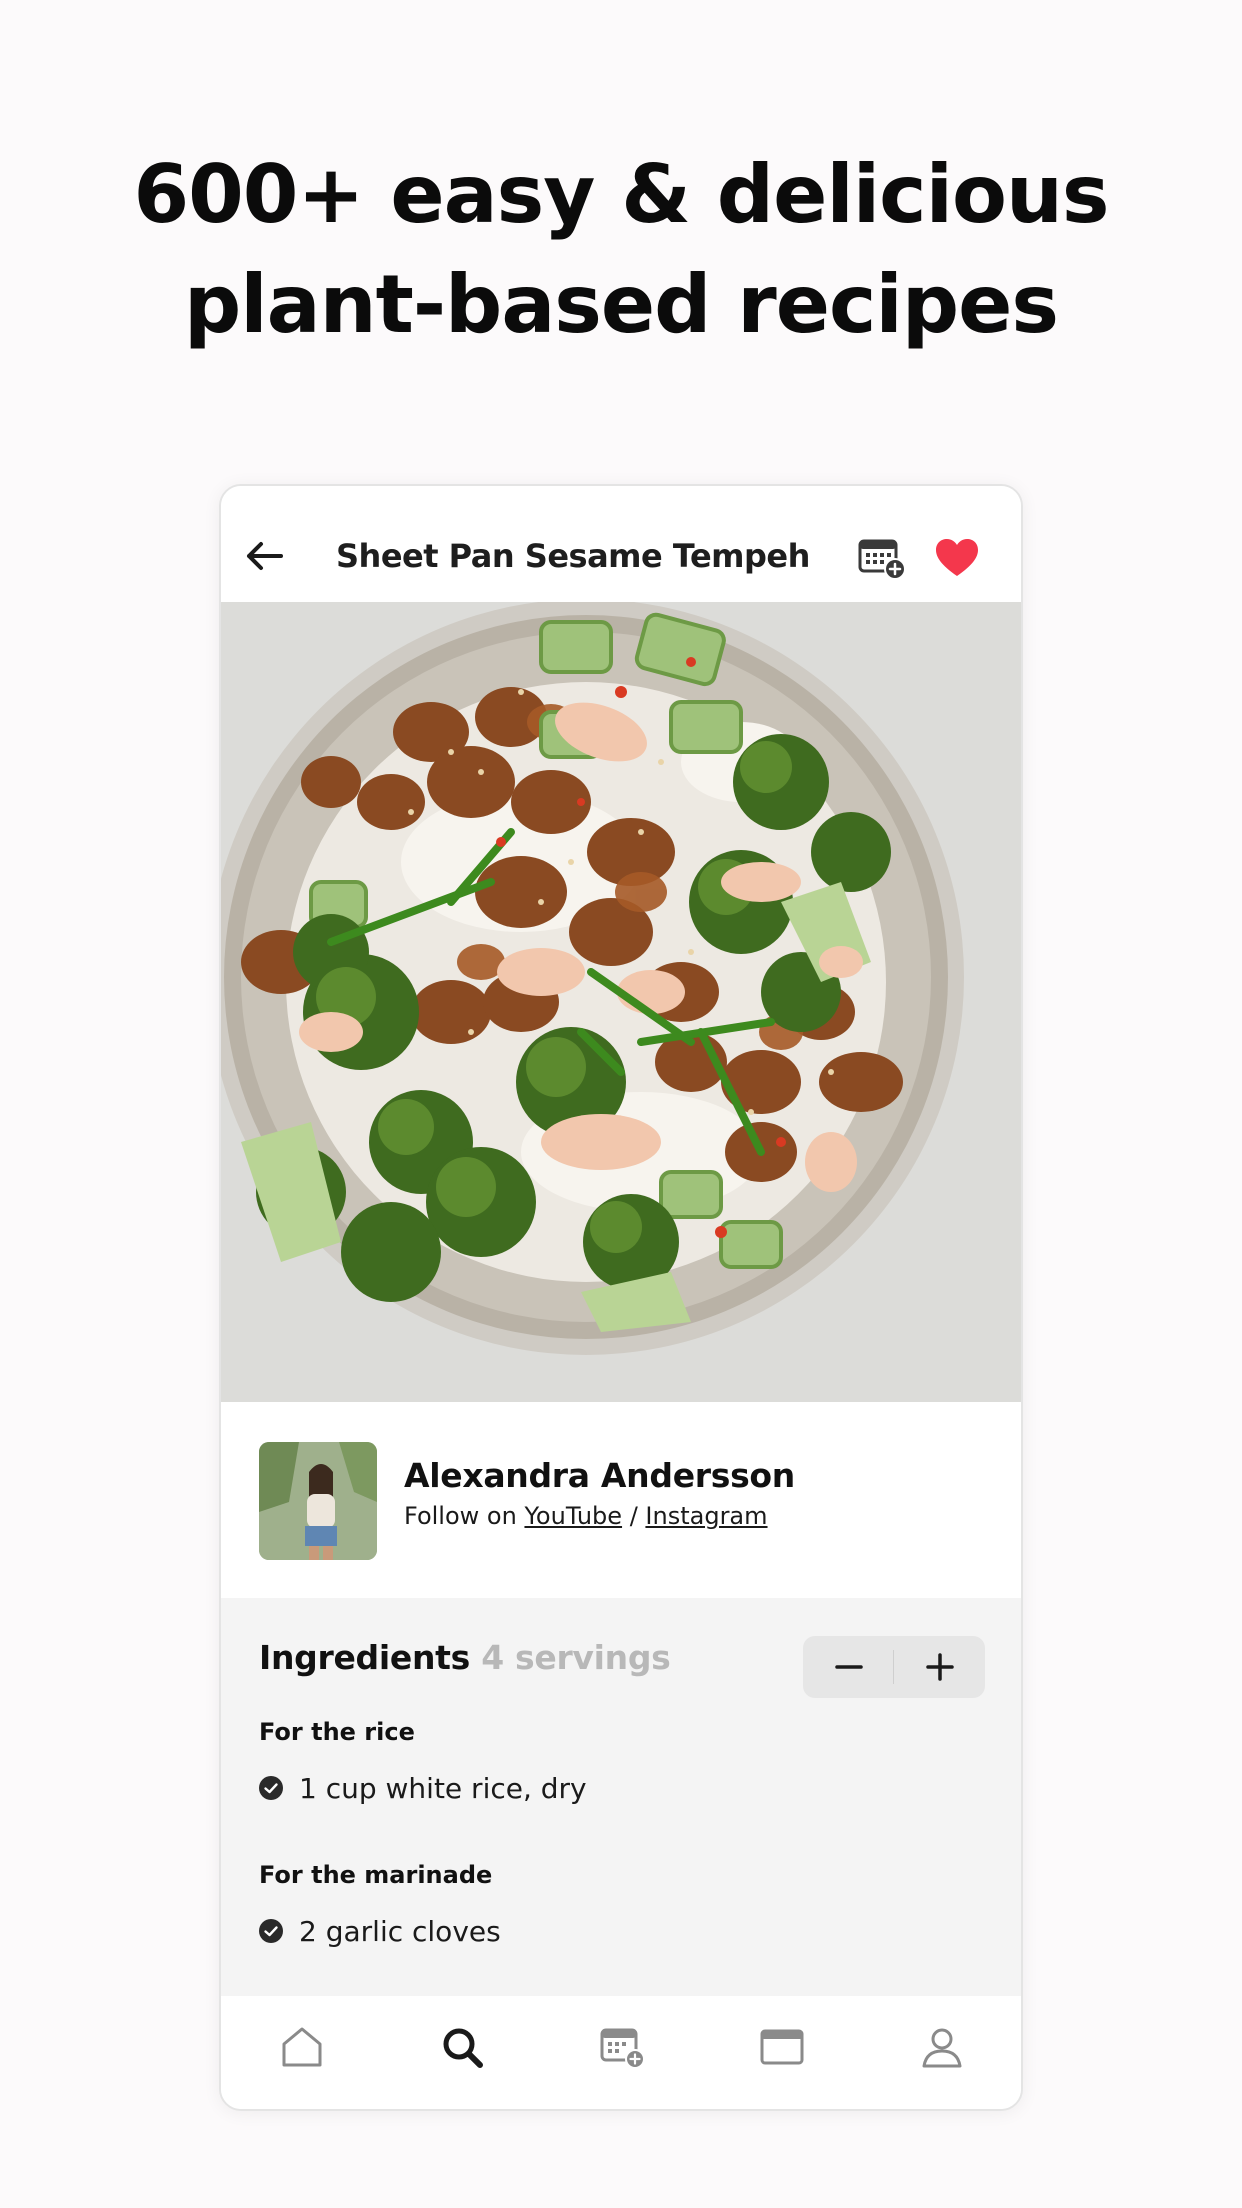  I want to click on author-name: Alexandra Andersson, so click(599, 1475).